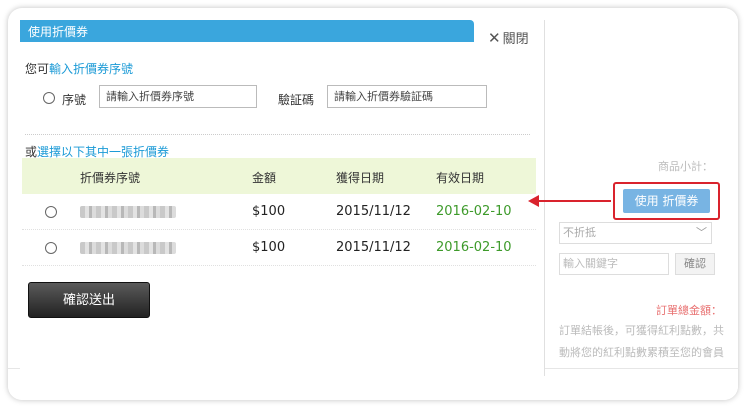 This screenshot has height=410, width=750. I want to click on confirm-button: 確認, so click(695, 264).